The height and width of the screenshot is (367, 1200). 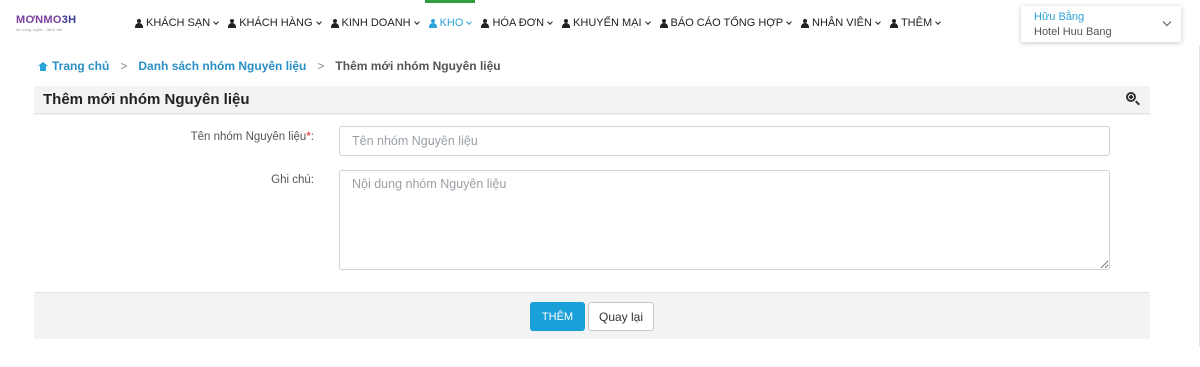 I want to click on nav-item-kinh-doanh: KINH DOANH, so click(x=375, y=23).